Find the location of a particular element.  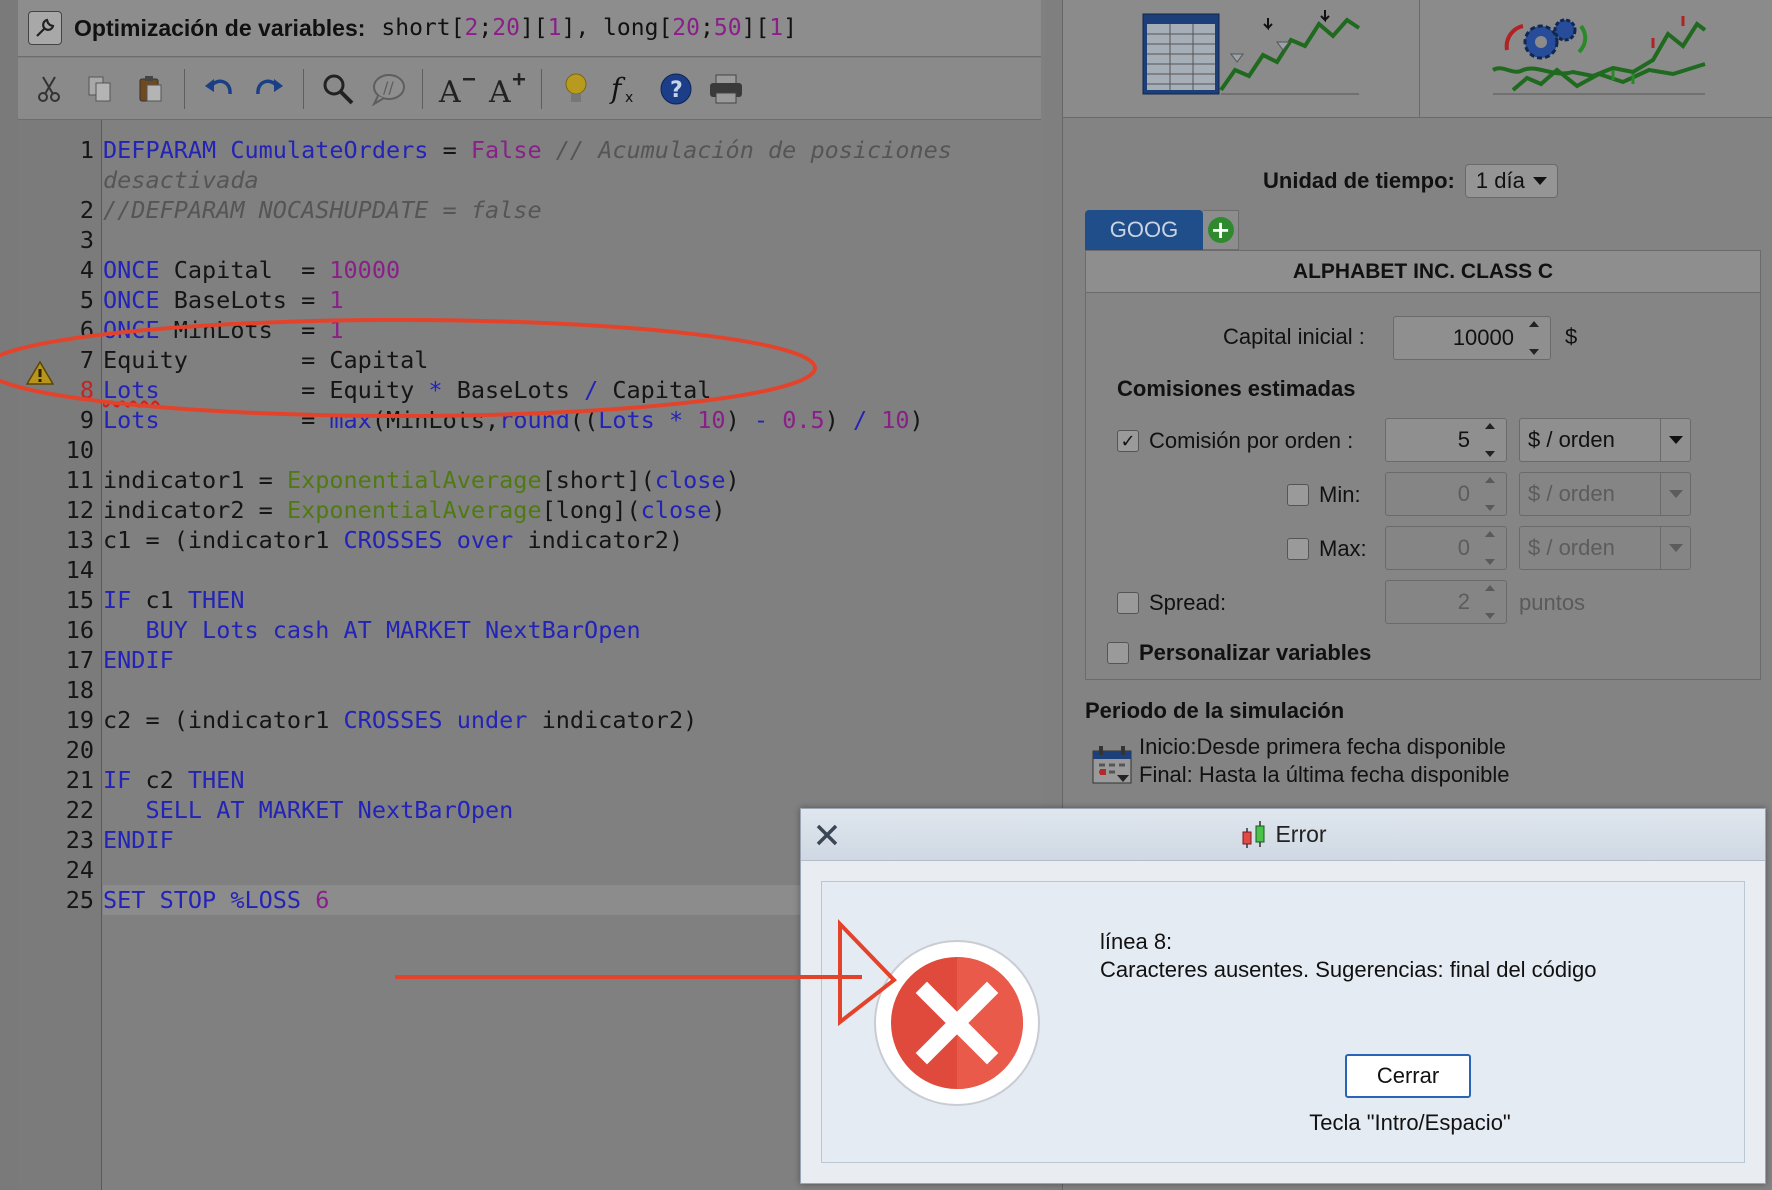

code-token: = is located at coordinates (449, 150).